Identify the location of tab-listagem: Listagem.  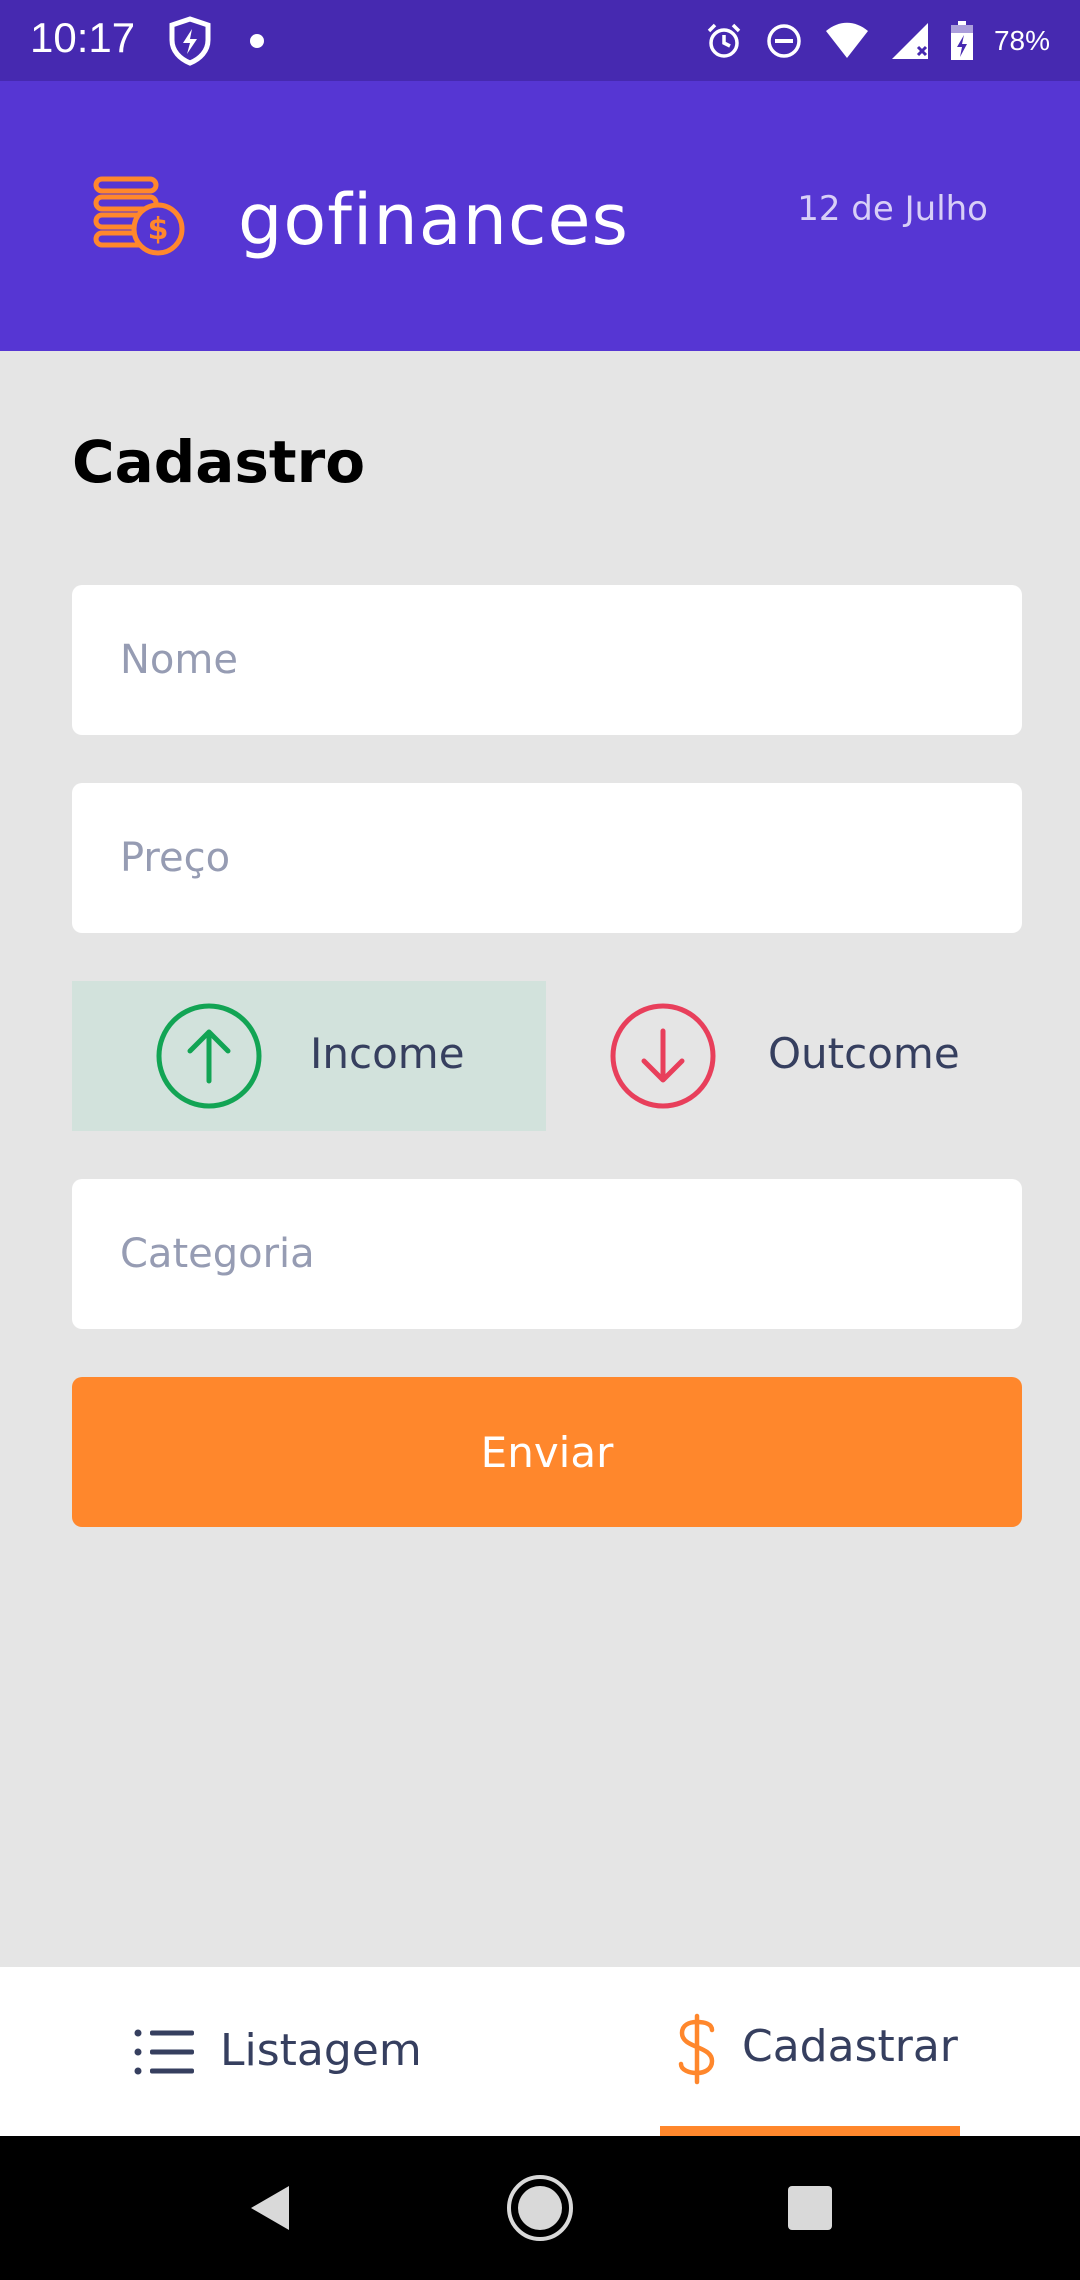
(270, 2051).